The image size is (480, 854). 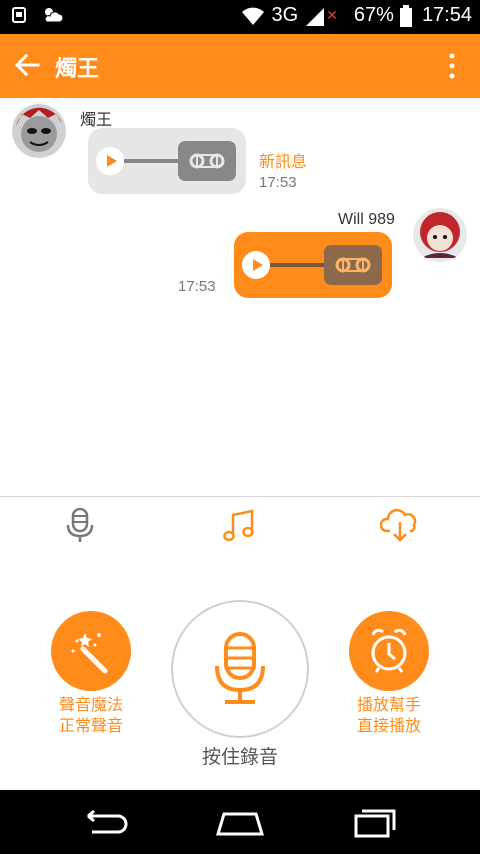 I want to click on record-button, so click(x=240, y=669).